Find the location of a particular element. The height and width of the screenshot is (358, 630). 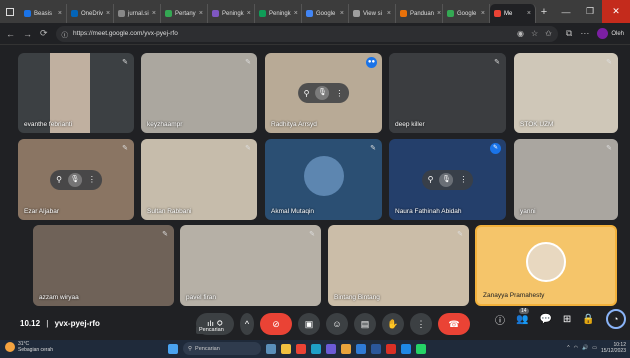

mic-muted-icon: ✎ is located at coordinates (165, 234).